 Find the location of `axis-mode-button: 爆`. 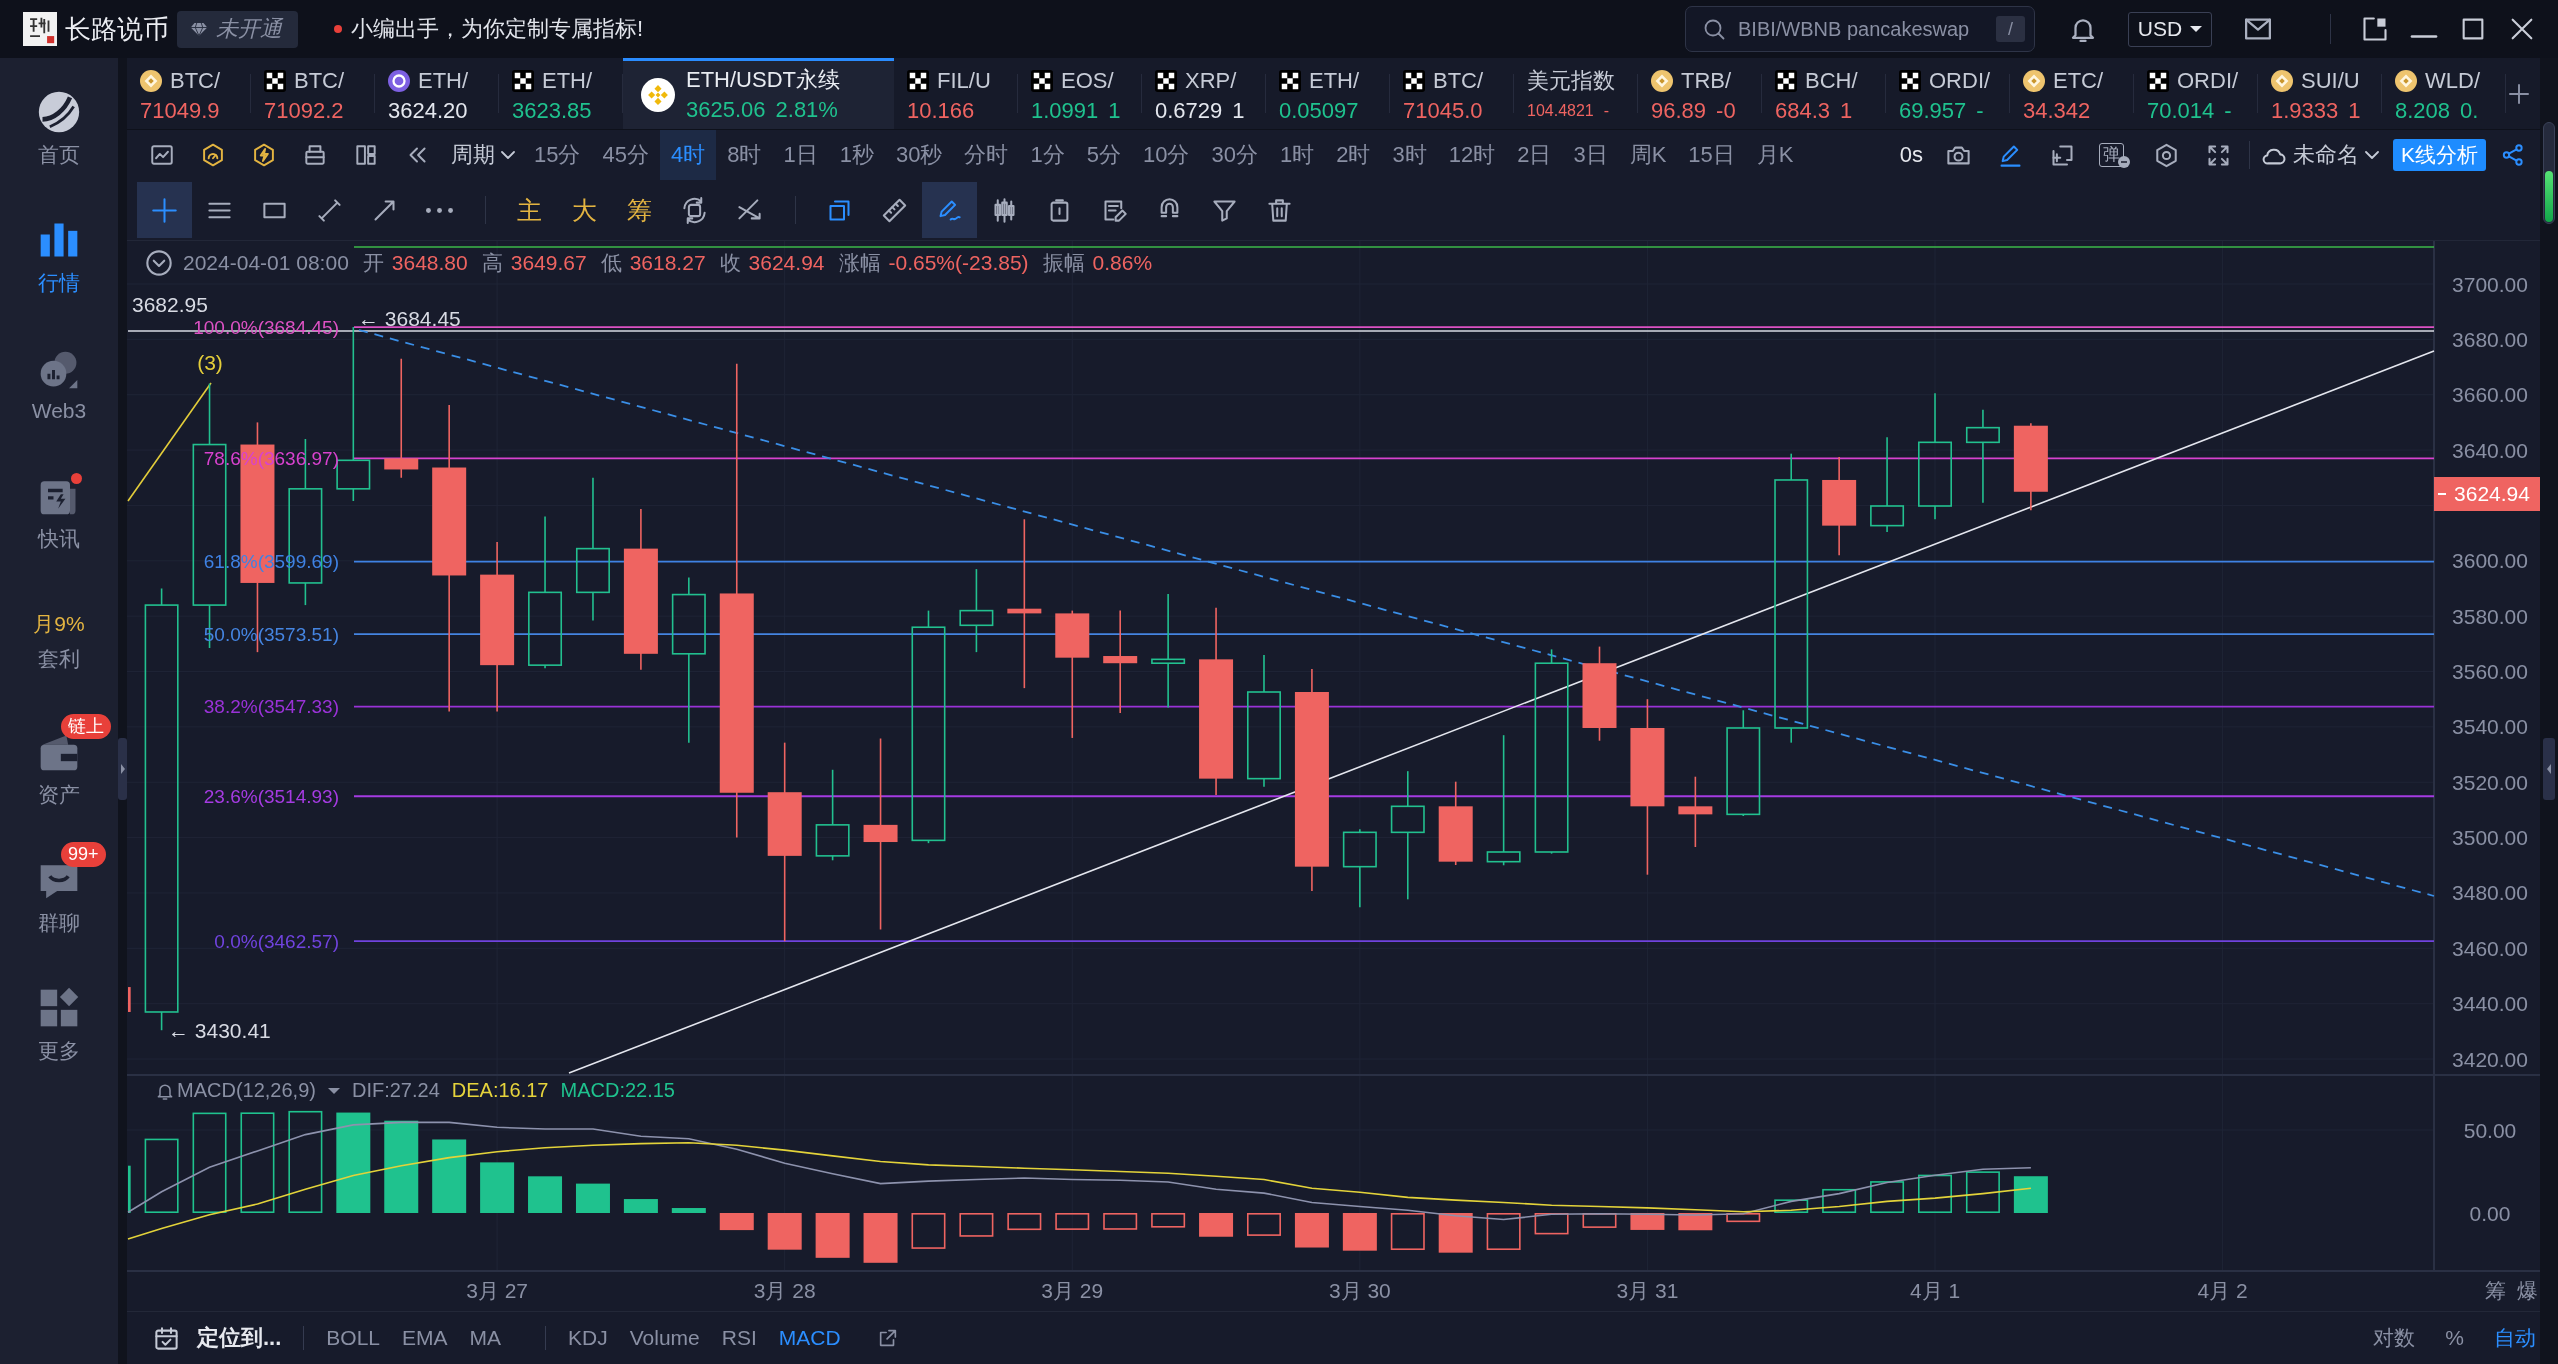

axis-mode-button: 爆 is located at coordinates (2527, 1290).